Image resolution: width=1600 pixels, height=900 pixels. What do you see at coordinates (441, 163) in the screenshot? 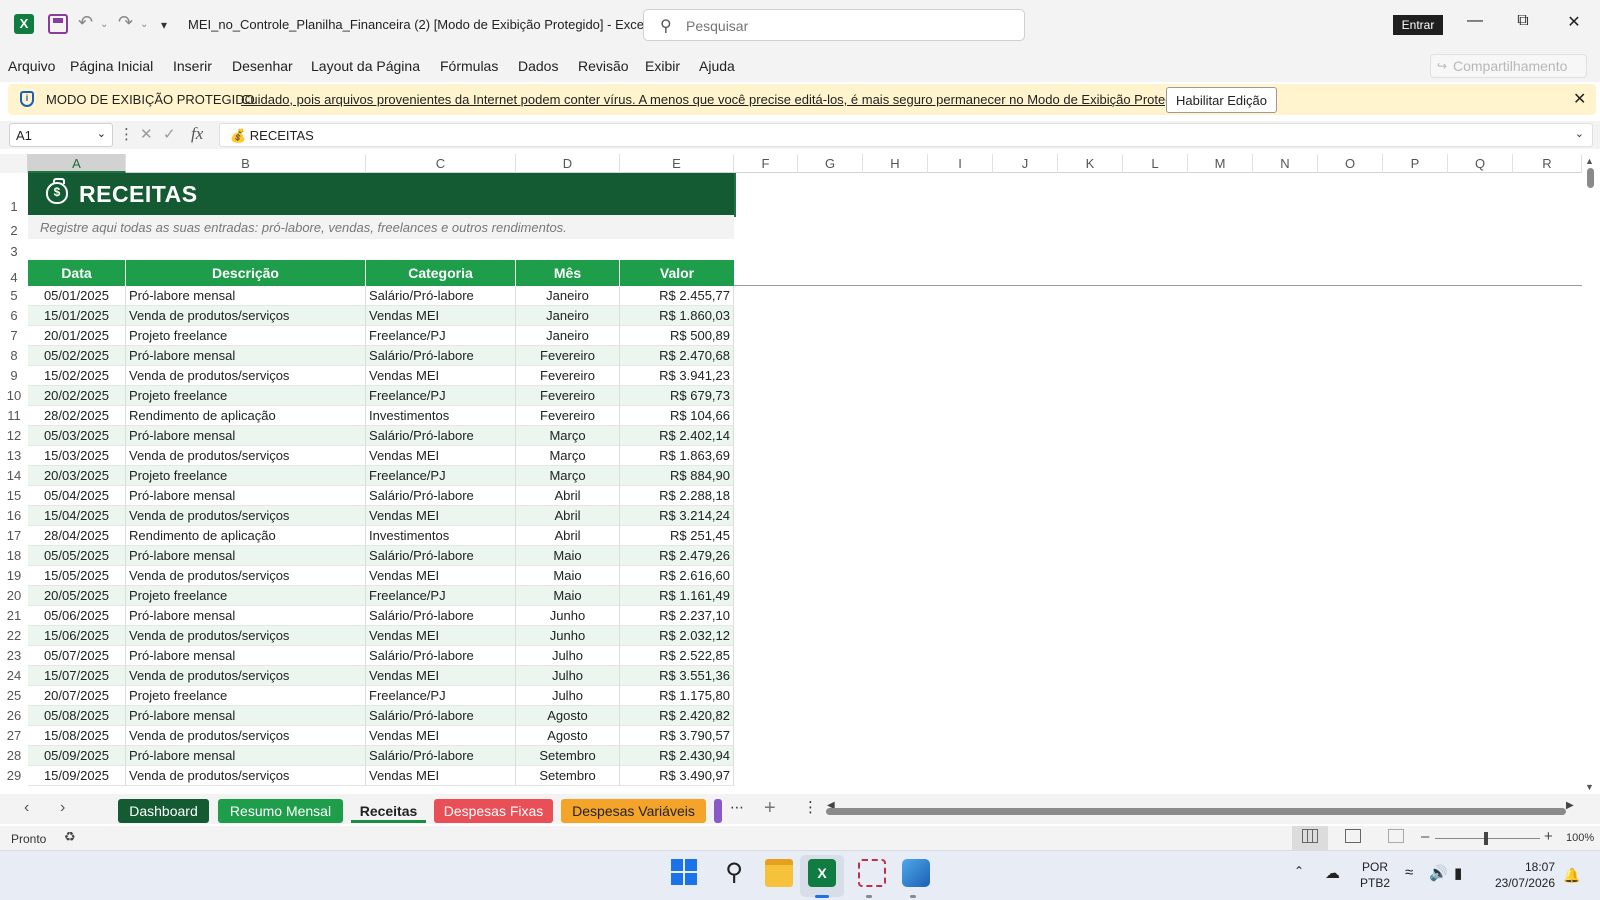
I see `column-header-c: C` at bounding box center [441, 163].